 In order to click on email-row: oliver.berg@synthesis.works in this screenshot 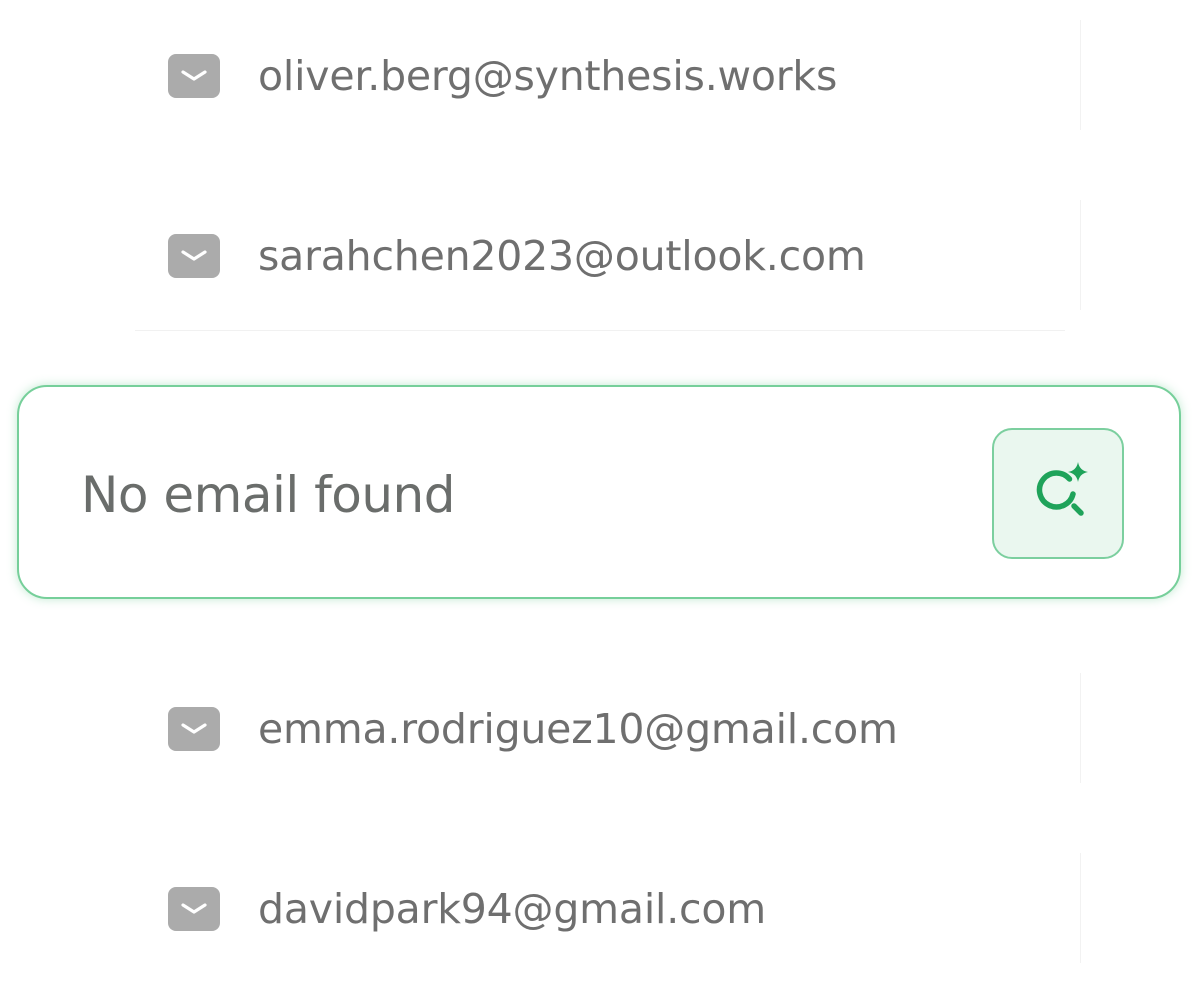, I will do `click(502, 76)`.